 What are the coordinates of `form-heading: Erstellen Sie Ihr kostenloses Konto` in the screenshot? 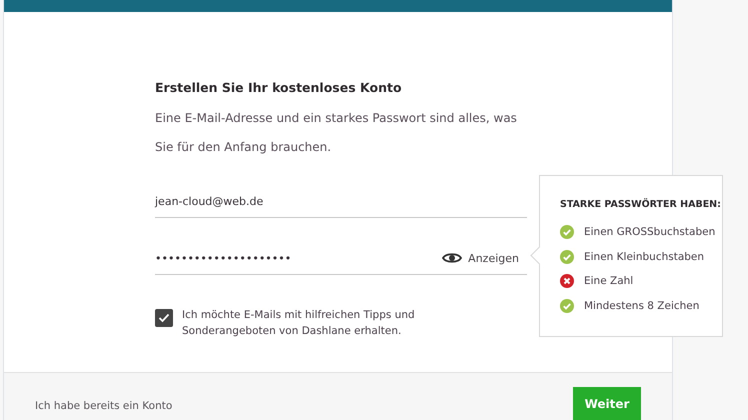 It's located at (279, 87).